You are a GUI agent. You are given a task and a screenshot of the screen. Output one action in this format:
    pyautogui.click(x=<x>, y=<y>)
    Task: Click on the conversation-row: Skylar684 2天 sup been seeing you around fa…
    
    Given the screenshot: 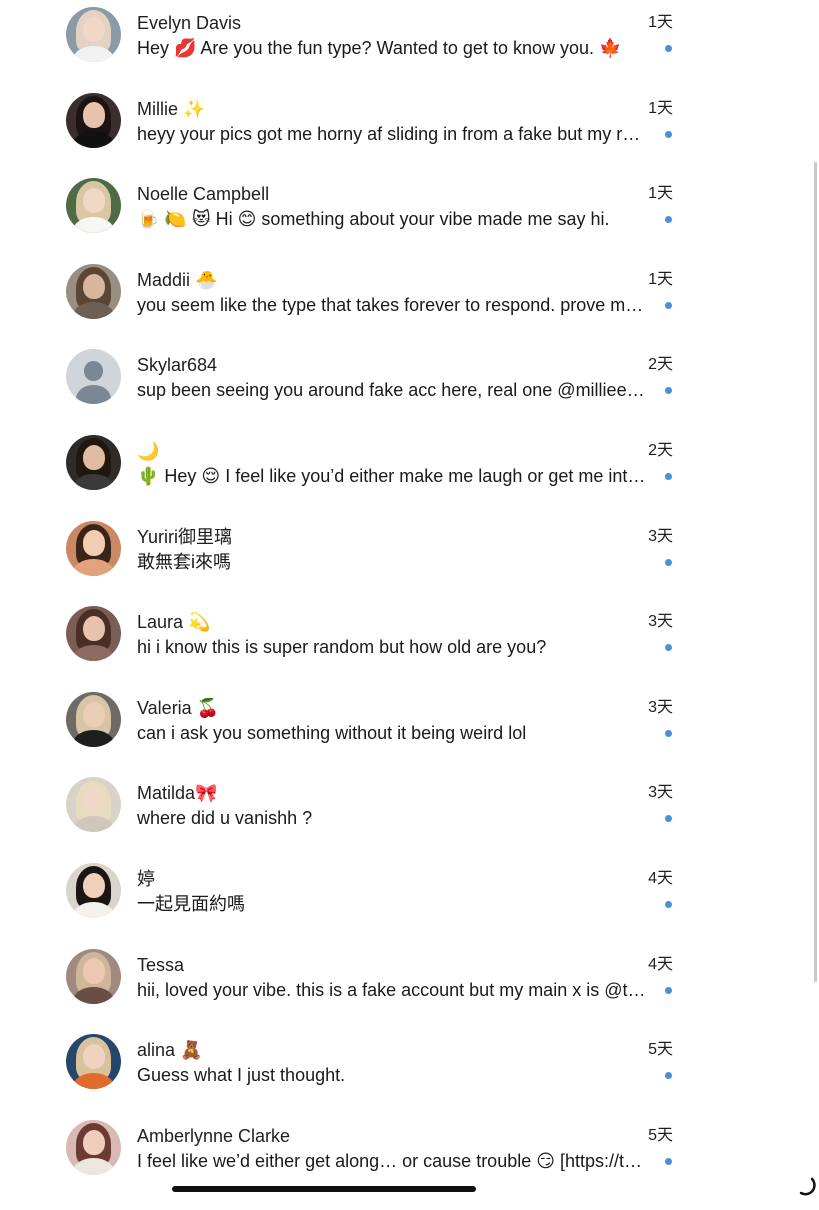 What is the action you would take?
    pyautogui.click(x=350, y=394)
    